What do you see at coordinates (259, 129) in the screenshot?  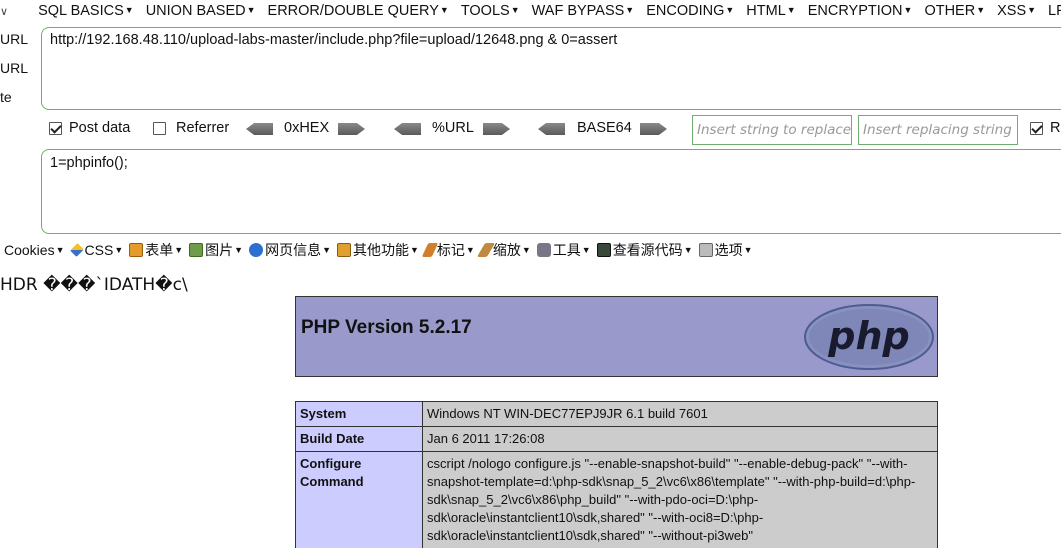 I see `hex-decode-arrow-icon` at bounding box center [259, 129].